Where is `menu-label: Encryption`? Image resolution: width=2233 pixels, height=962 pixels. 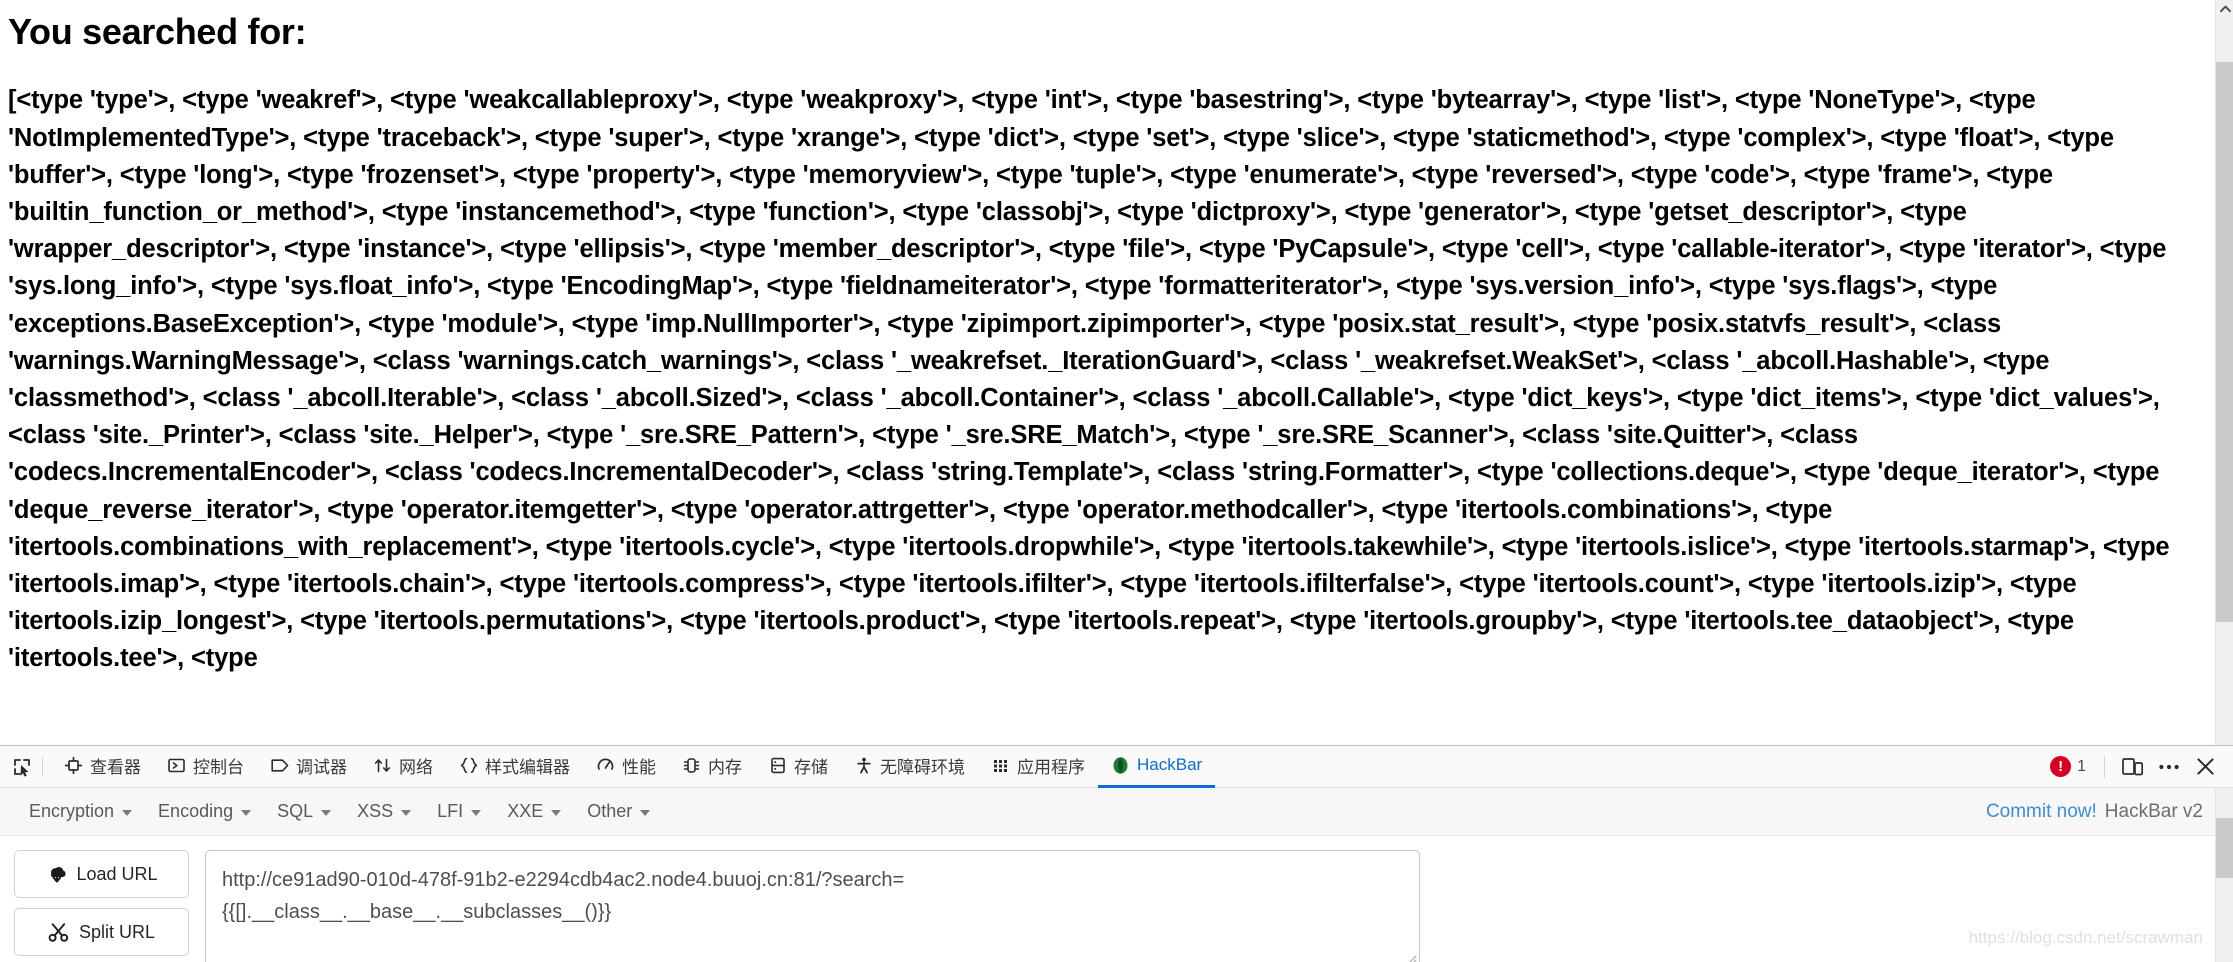 menu-label: Encryption is located at coordinates (72, 811).